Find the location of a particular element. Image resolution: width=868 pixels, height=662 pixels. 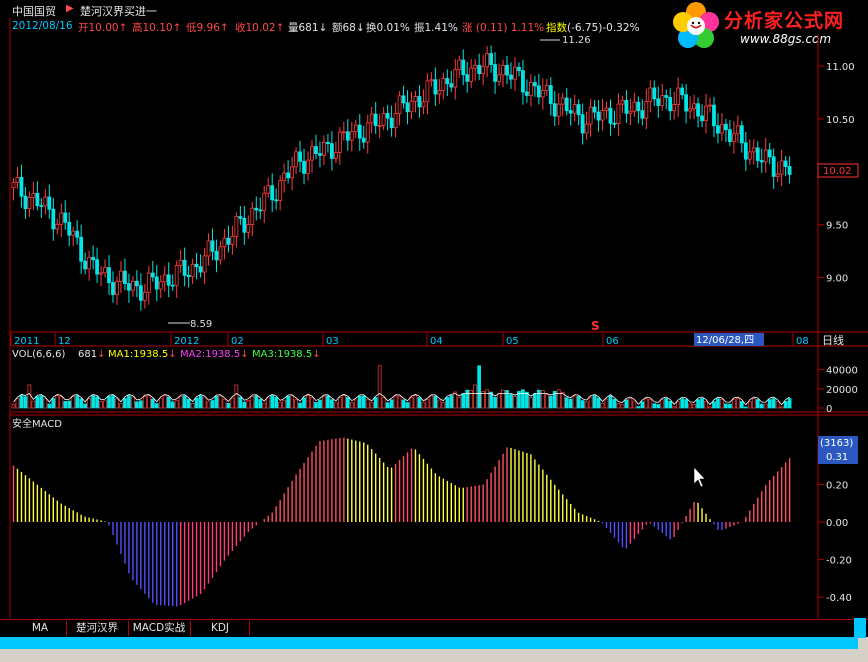

tab-kdj: KDJ is located at coordinates (220, 628).